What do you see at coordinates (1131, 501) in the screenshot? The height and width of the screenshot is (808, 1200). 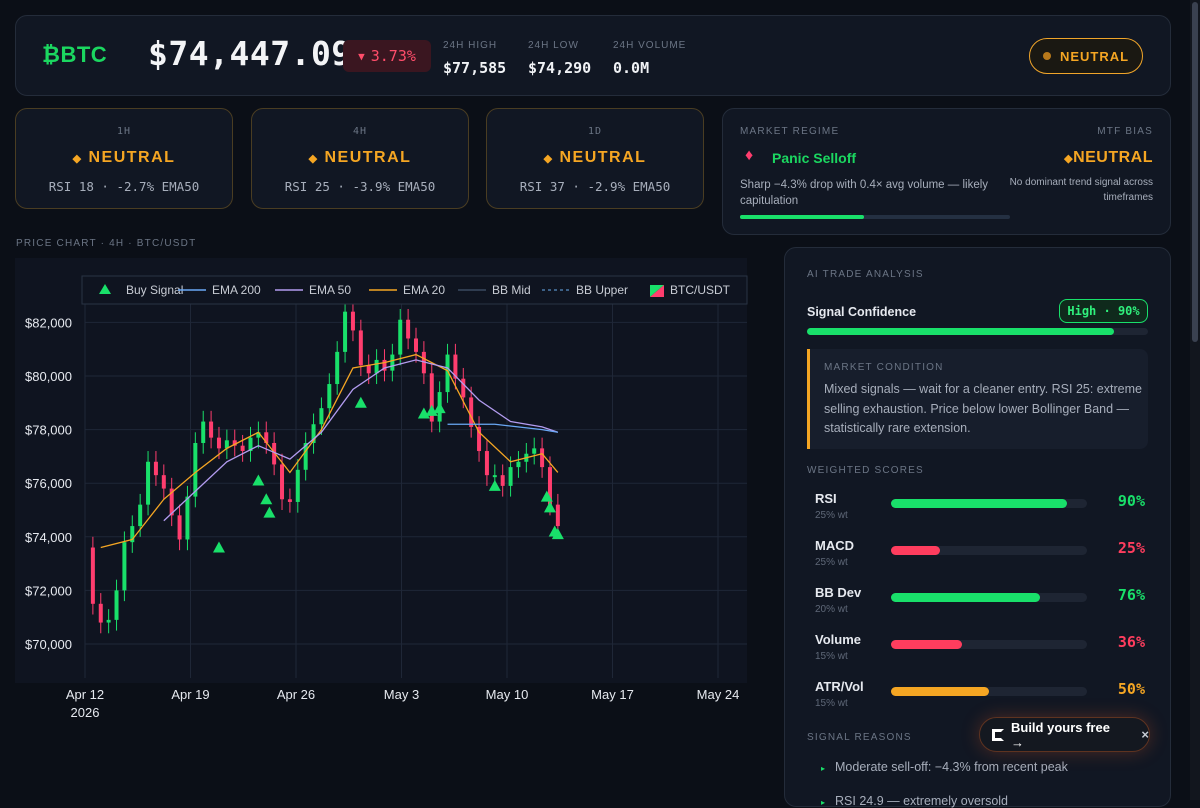 I see `score-value: 90%` at bounding box center [1131, 501].